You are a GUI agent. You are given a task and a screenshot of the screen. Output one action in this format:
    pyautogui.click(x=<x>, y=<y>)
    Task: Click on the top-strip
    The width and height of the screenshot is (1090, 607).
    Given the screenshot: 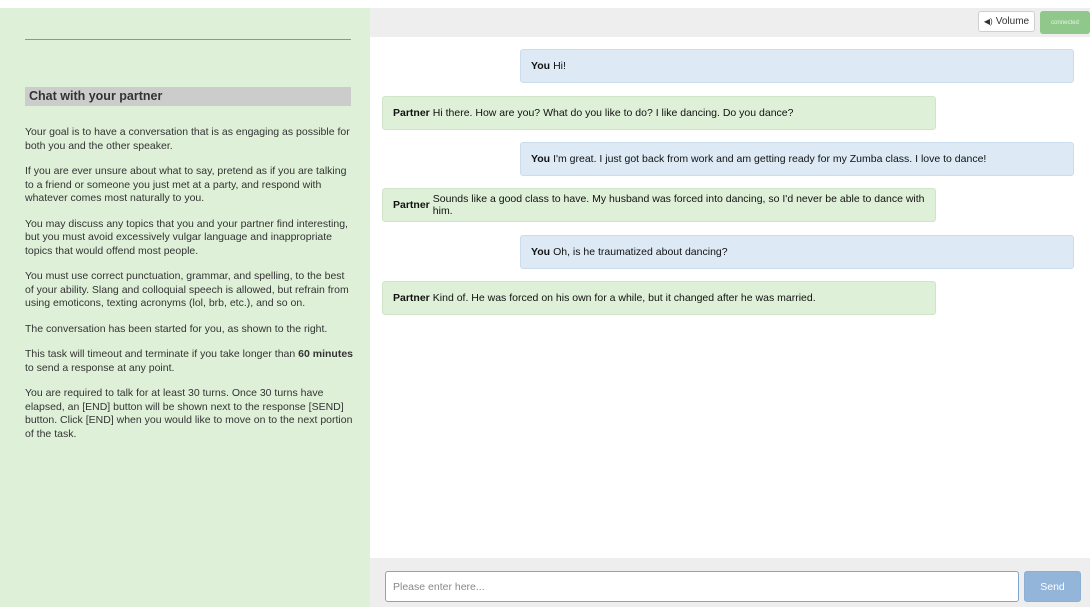 What is the action you would take?
    pyautogui.click(x=545, y=4)
    